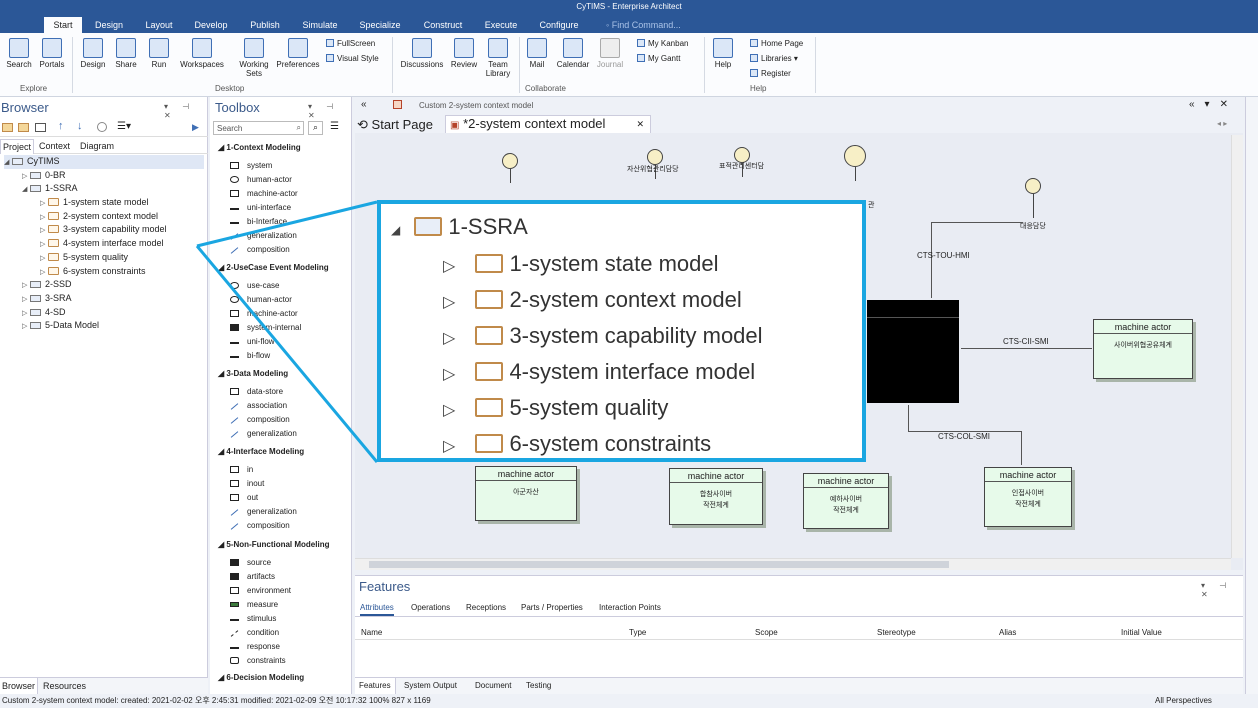 The image size is (1258, 708). Describe the element at coordinates (610, 443) in the screenshot. I see `zoom-row-label: 6-system constraints` at that location.